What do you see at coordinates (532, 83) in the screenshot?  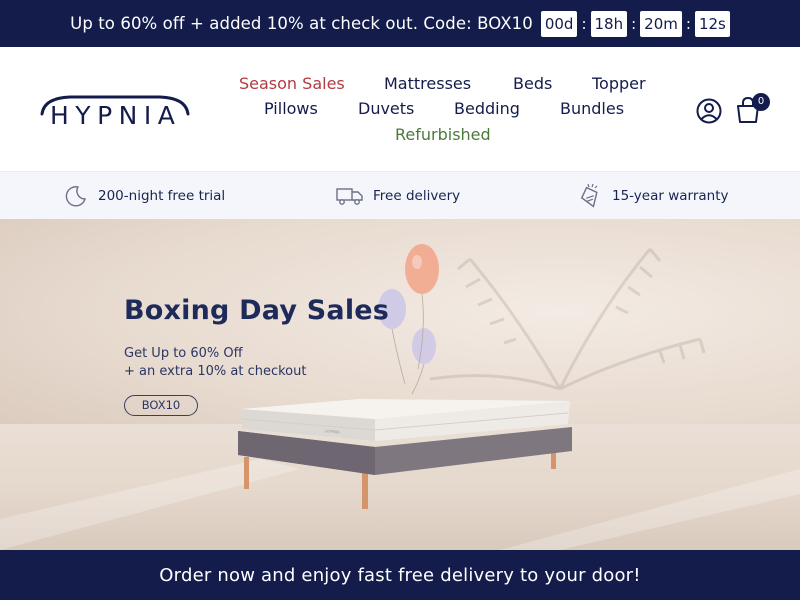 I see `nav-beds: Beds` at bounding box center [532, 83].